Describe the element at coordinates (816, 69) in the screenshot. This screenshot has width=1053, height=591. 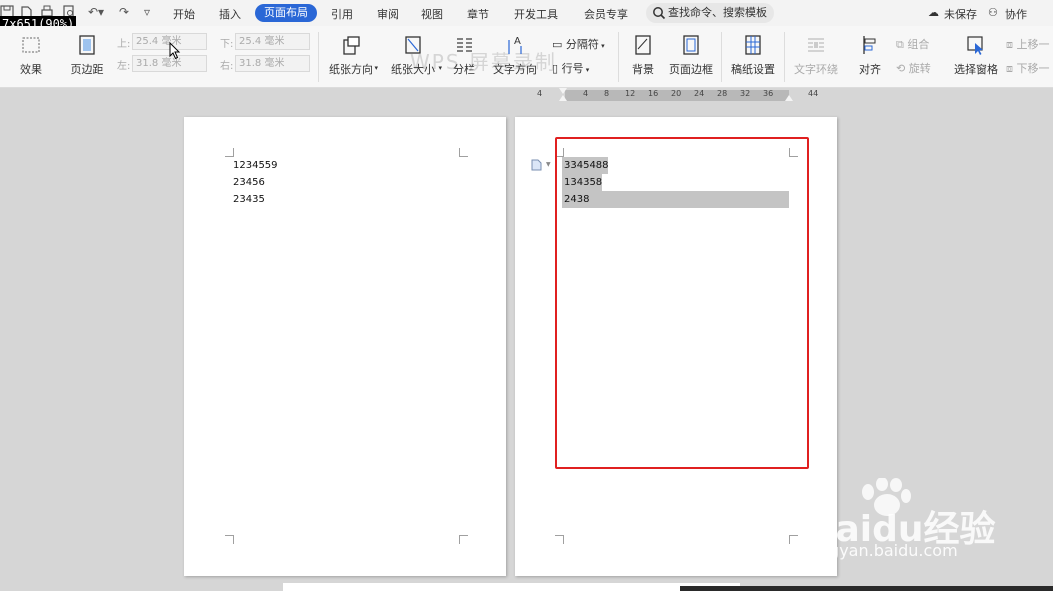
I see `text-wrap-label: 文字环绕` at that location.